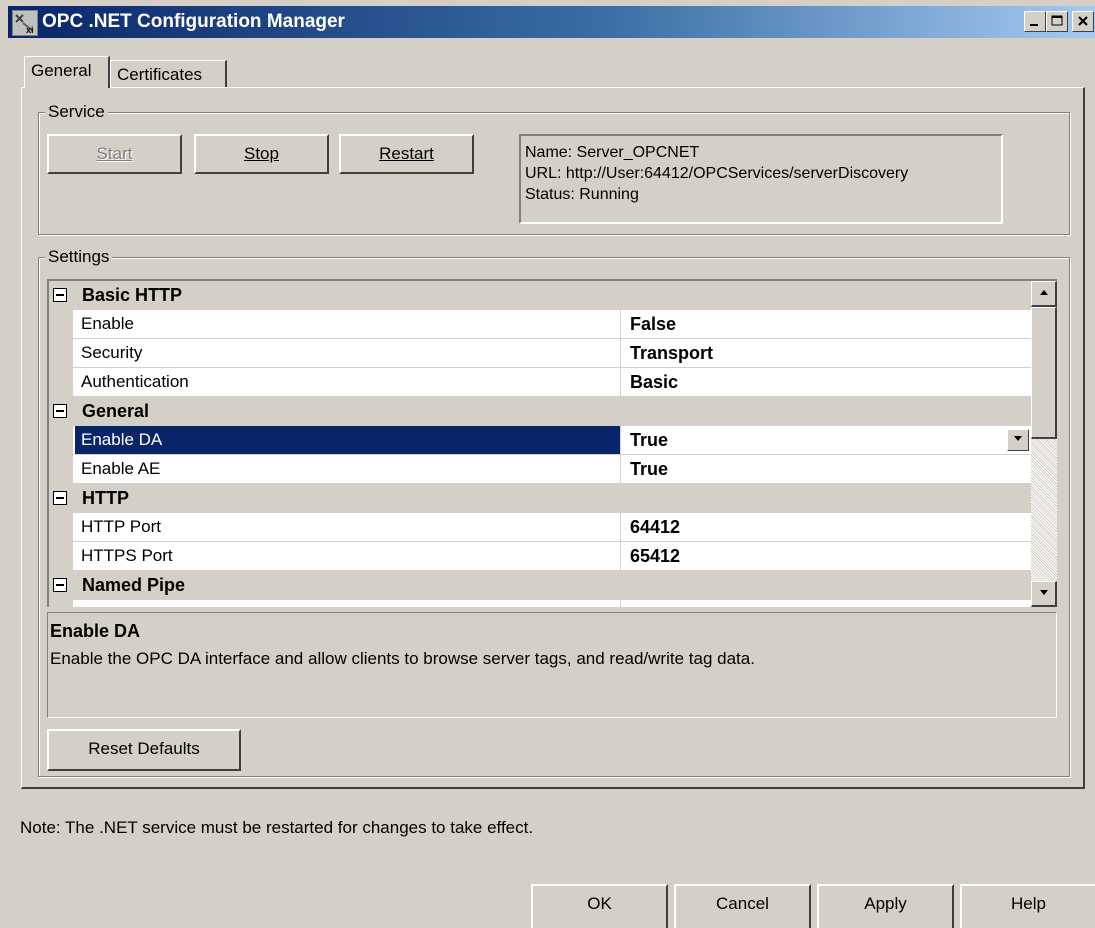  What do you see at coordinates (827, 527) in the screenshot?
I see `property-value: 64412` at bounding box center [827, 527].